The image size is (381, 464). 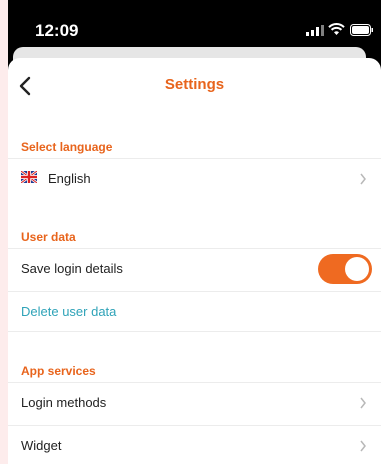 I want to click on nav-bar: Settings, so click(x=194, y=86).